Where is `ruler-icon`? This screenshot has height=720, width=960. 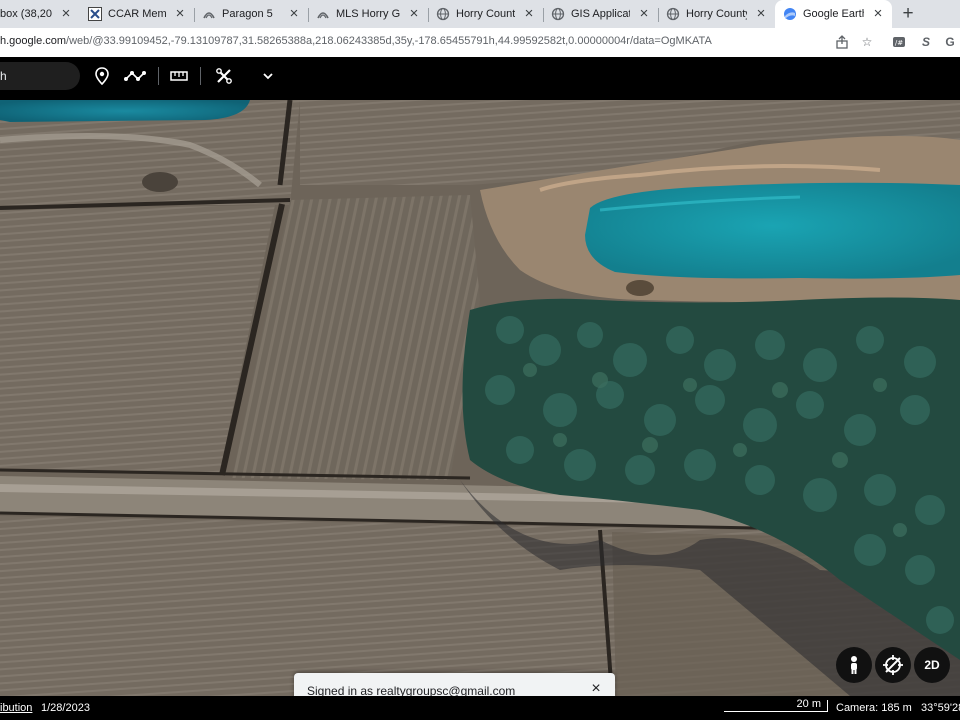 ruler-icon is located at coordinates (179, 76).